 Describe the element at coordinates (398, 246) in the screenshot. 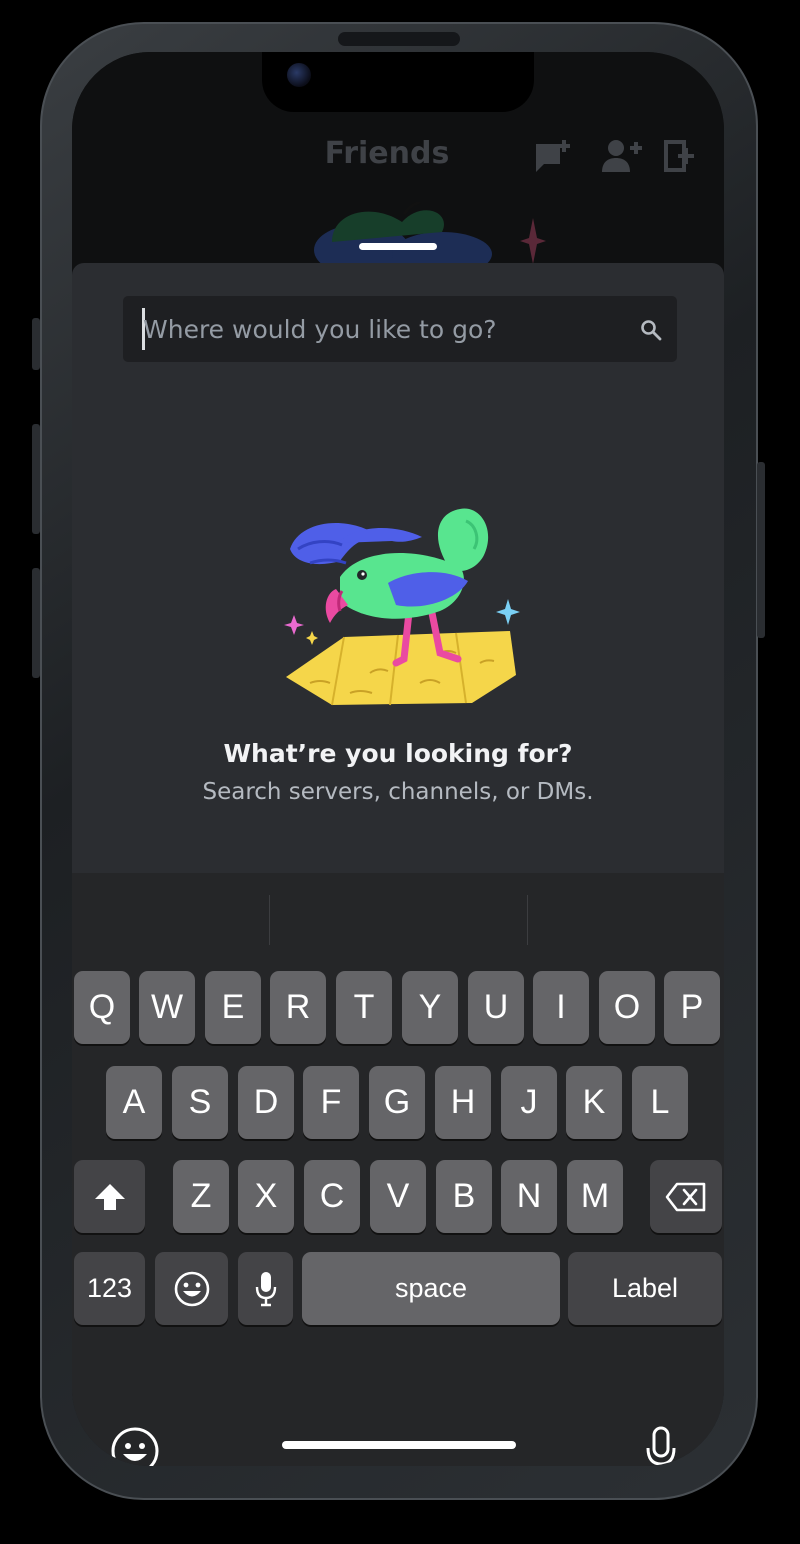

I see `sheet-grabber` at that location.